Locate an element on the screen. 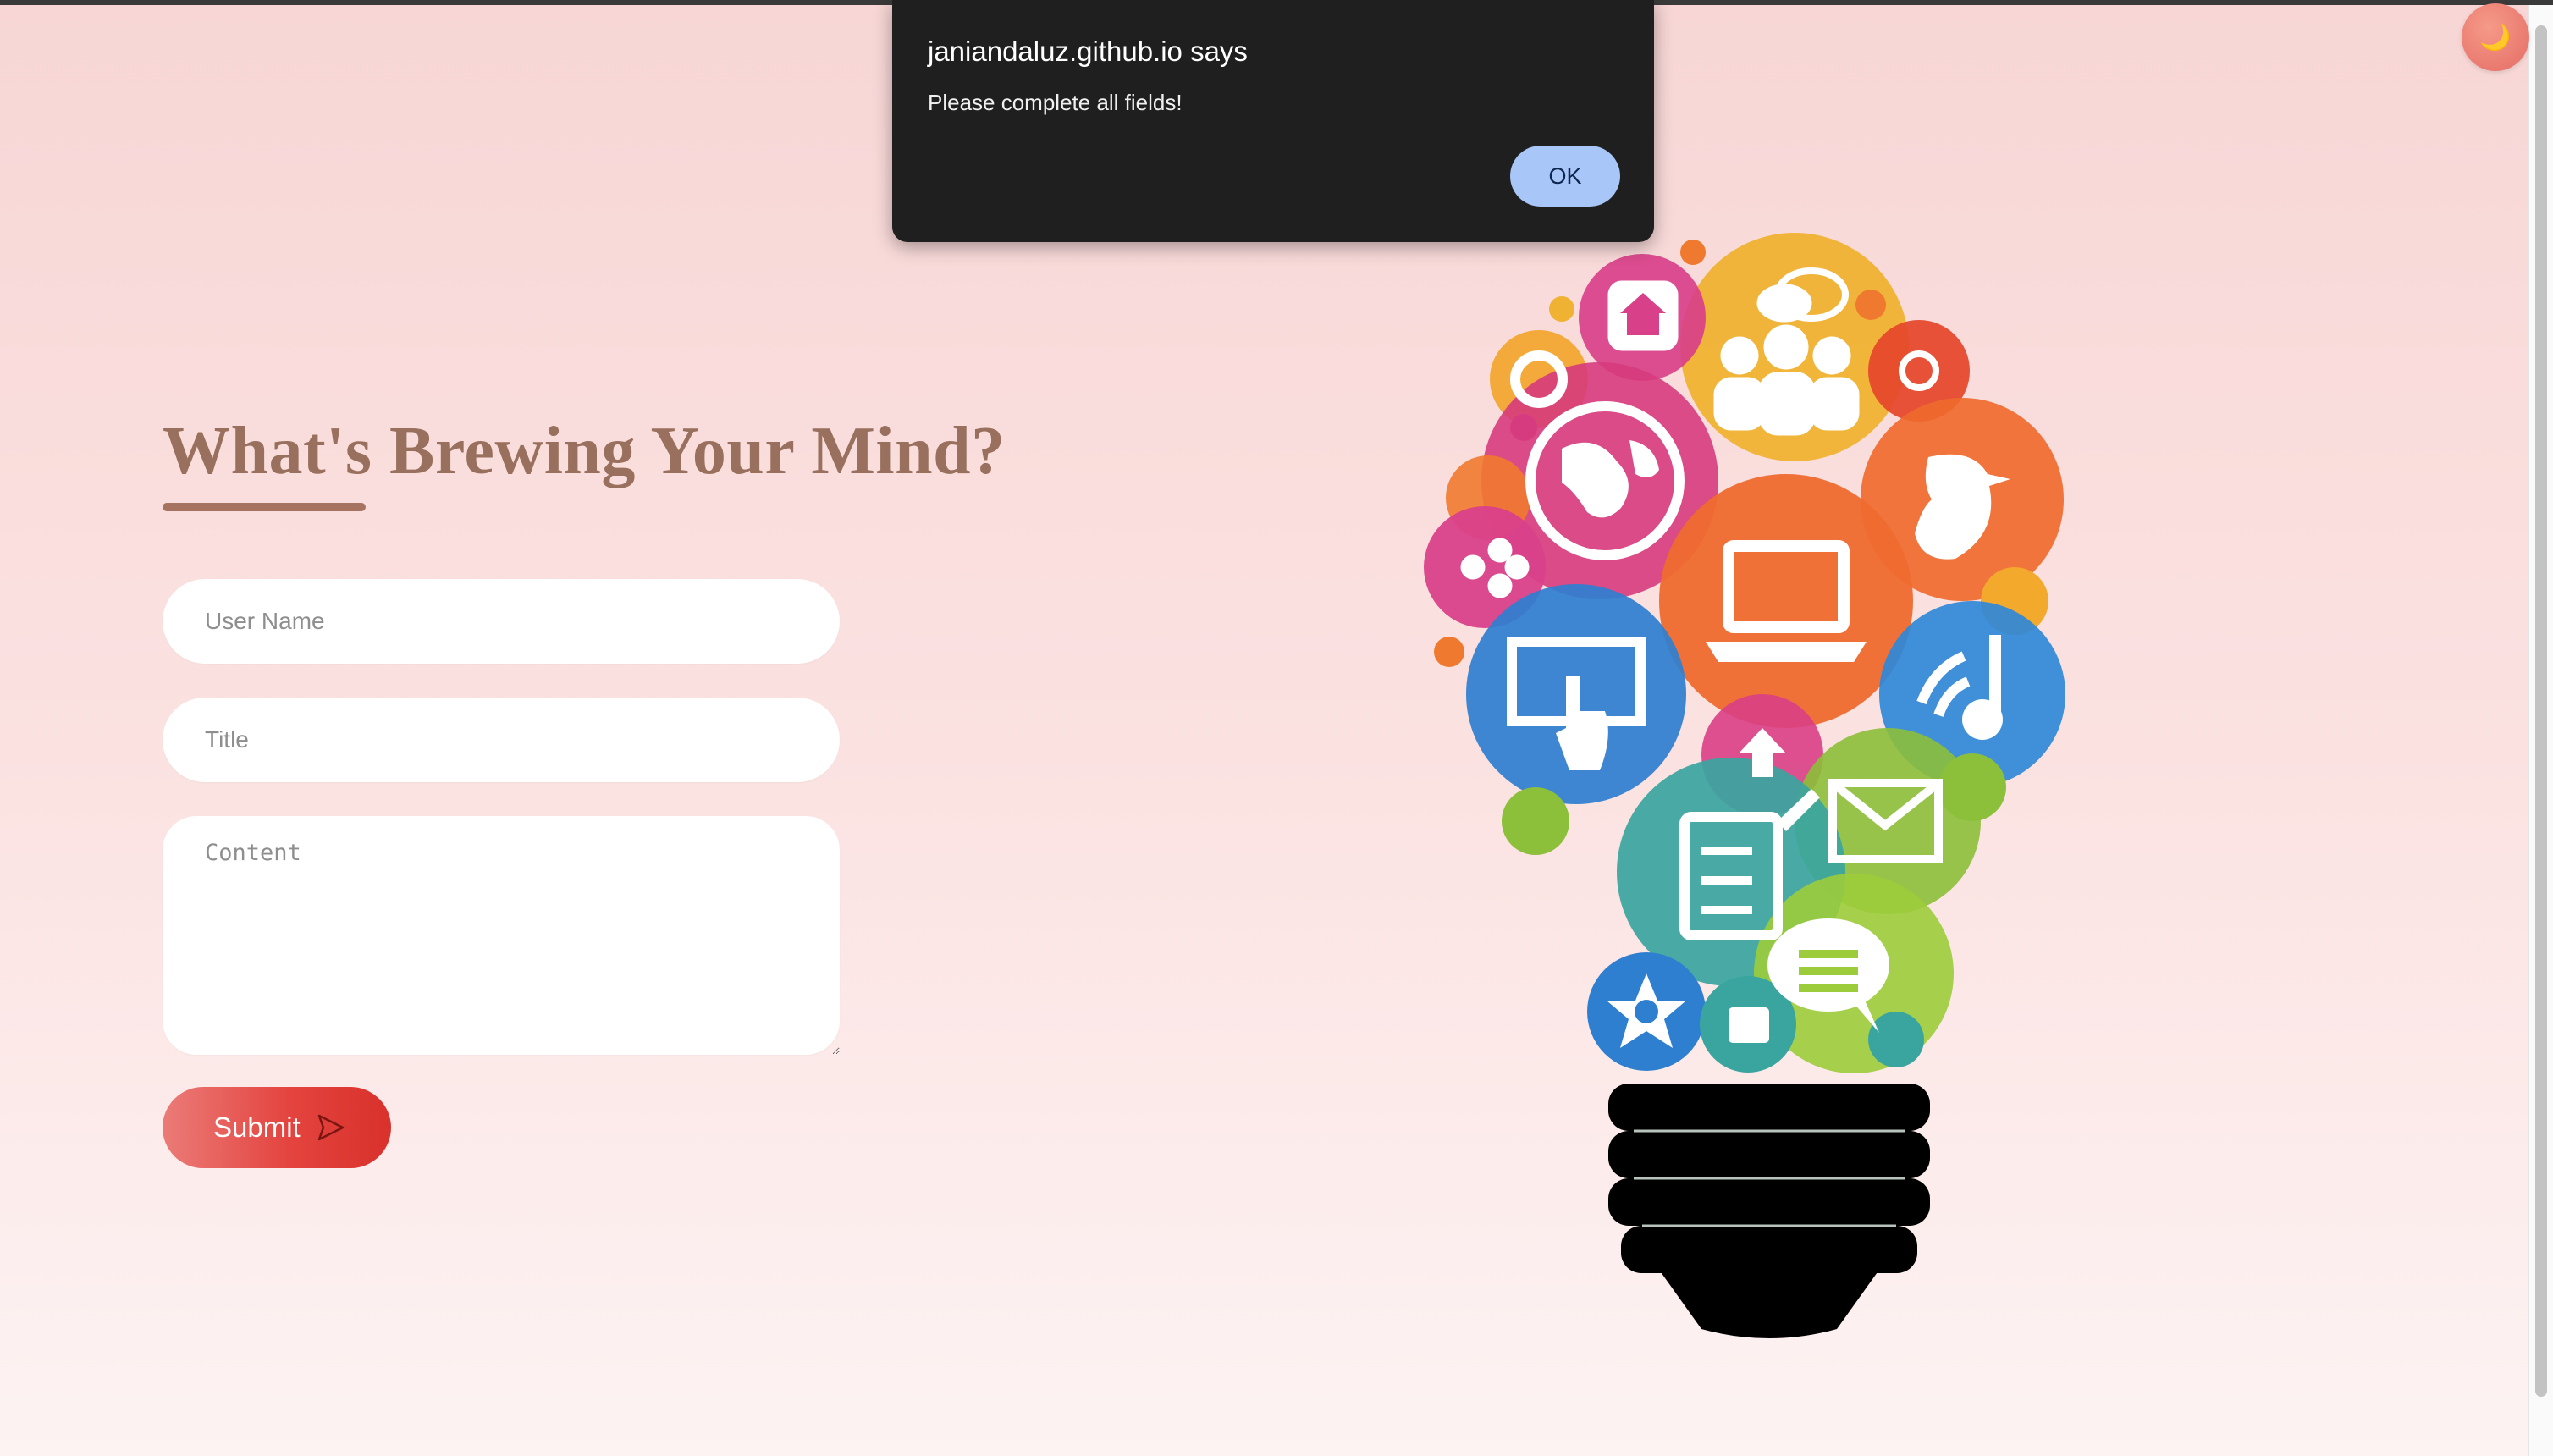 This screenshot has width=2553, height=1456. dialog-title: janiandaluz.github.io says is located at coordinates (1088, 51).